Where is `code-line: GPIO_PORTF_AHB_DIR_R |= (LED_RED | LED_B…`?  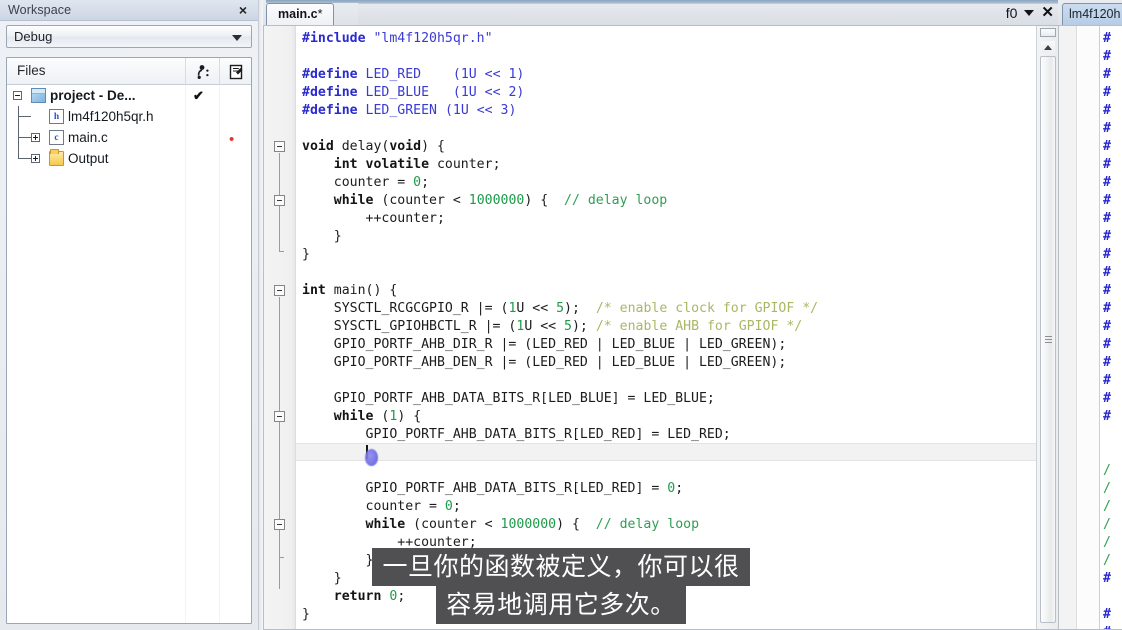
code-line: GPIO_PORTF_AHB_DIR_R |= (LED_RED | LED_B… is located at coordinates (666, 345).